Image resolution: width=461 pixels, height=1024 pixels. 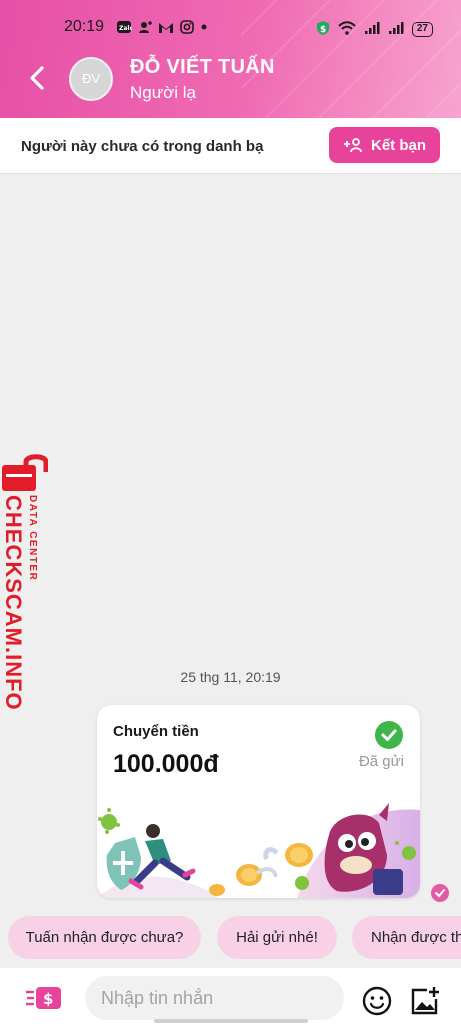 What do you see at coordinates (440, 893) in the screenshot?
I see `seen-check-icon` at bounding box center [440, 893].